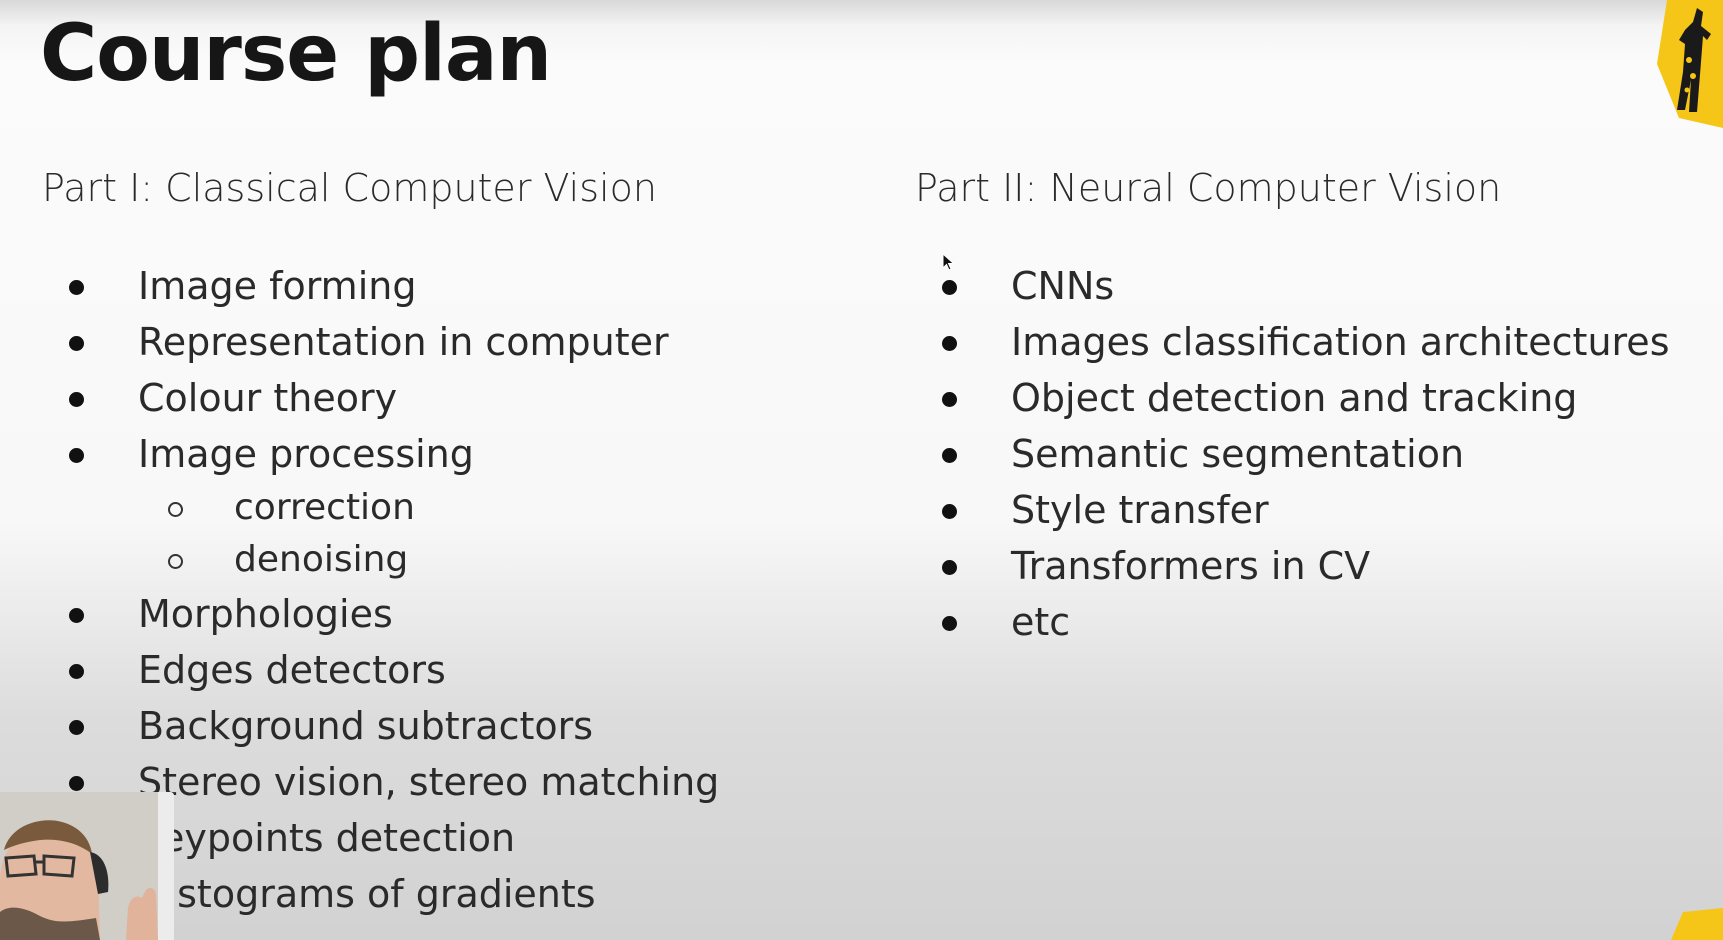 The image size is (1723, 940). I want to click on list-item: Morphologies, so click(380, 614).